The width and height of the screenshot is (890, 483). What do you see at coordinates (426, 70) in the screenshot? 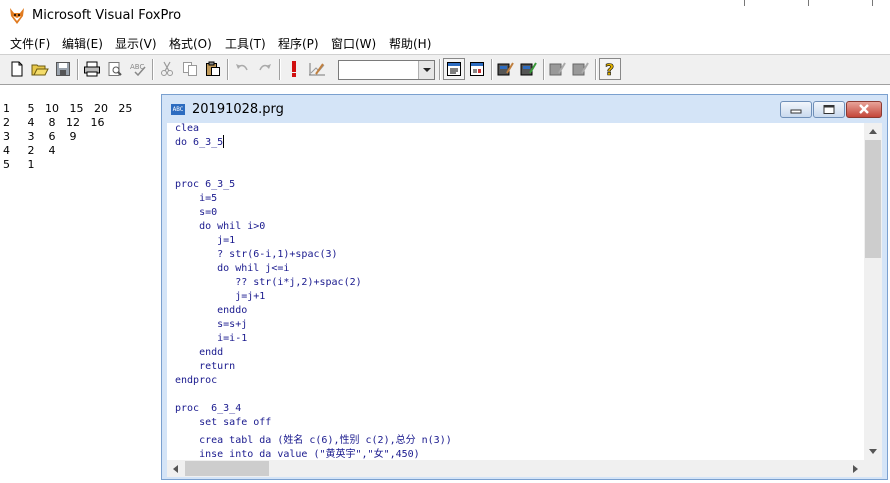
I see `chevron-down-icon` at bounding box center [426, 70].